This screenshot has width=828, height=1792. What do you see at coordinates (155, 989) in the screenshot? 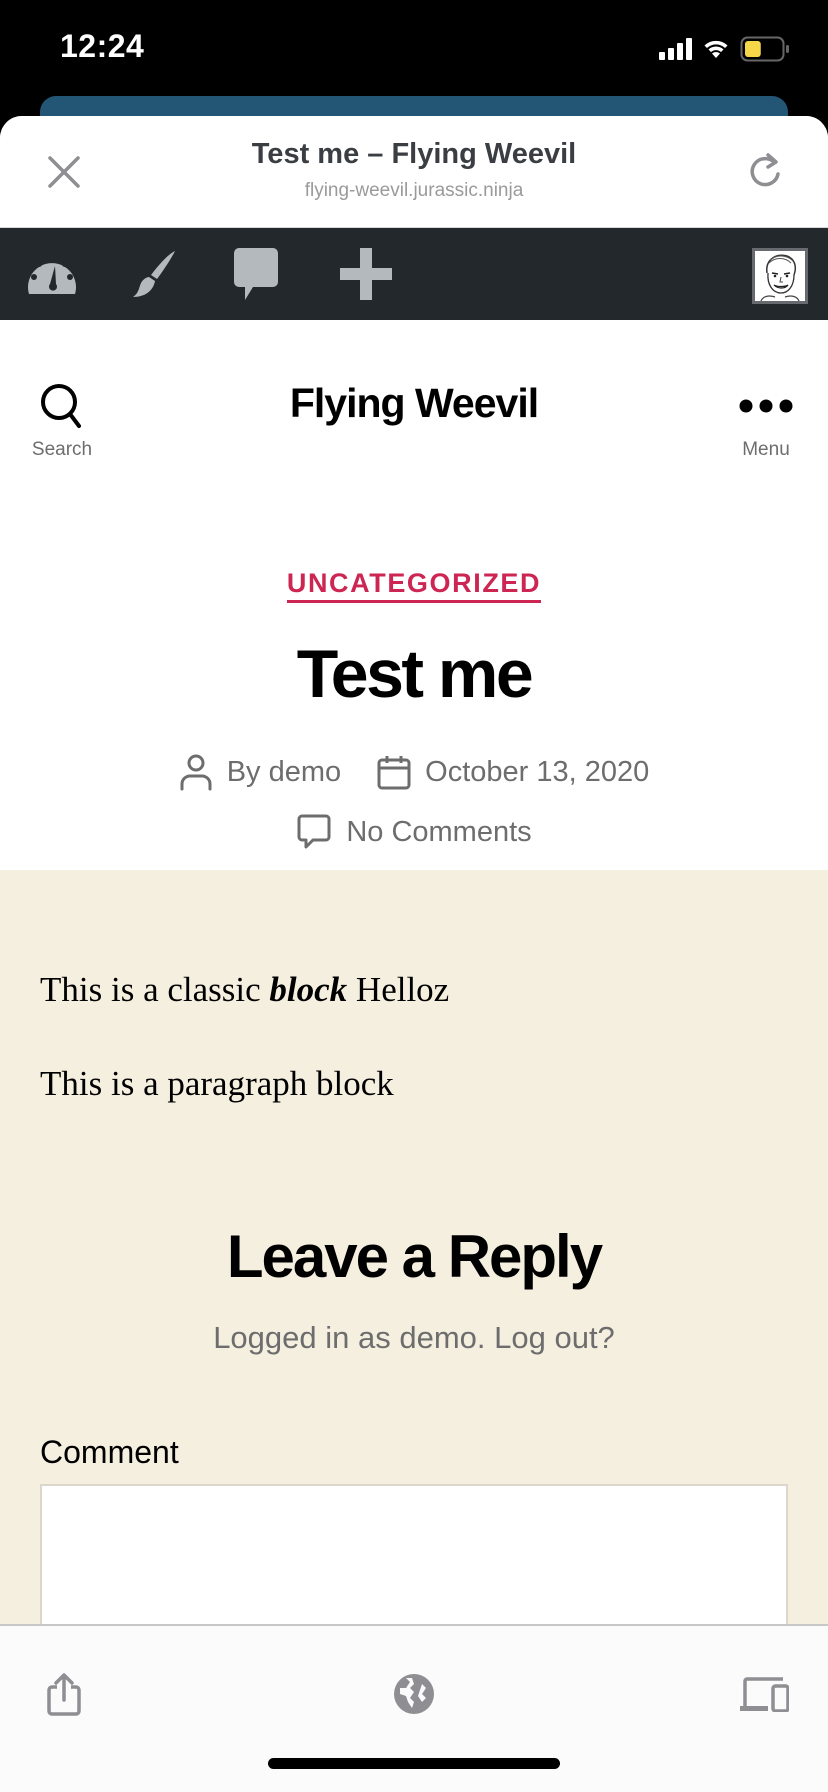
I see `para1-text: This is a classic` at bounding box center [155, 989].